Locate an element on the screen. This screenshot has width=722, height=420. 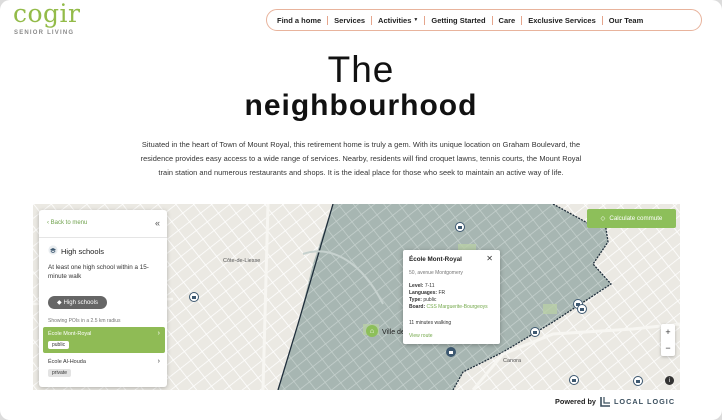
school-icon: ◆ is located at coordinates (59, 303).